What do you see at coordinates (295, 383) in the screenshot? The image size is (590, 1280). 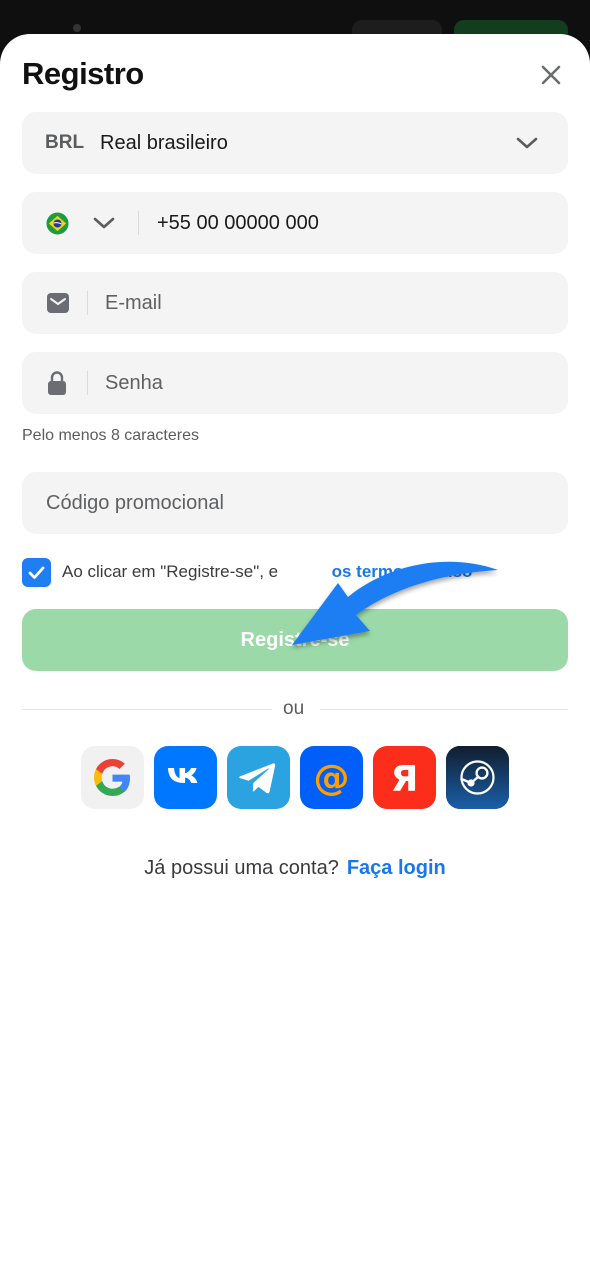 I see `password-field: Senha` at bounding box center [295, 383].